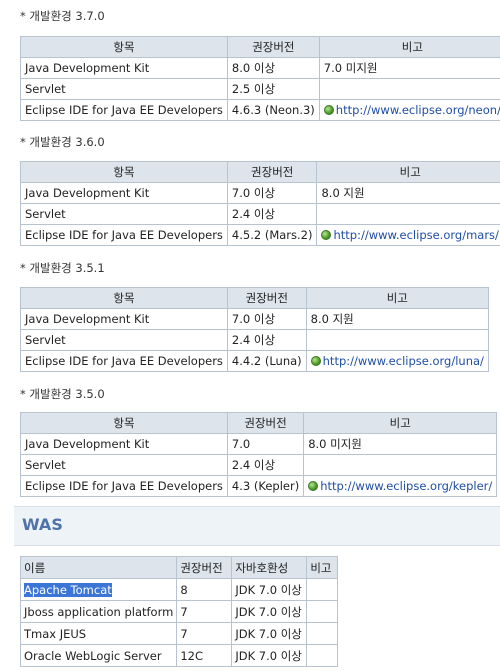  Describe the element at coordinates (62, 16) in the screenshot. I see `env-title-370: * 개발환경 3.7.0` at that location.